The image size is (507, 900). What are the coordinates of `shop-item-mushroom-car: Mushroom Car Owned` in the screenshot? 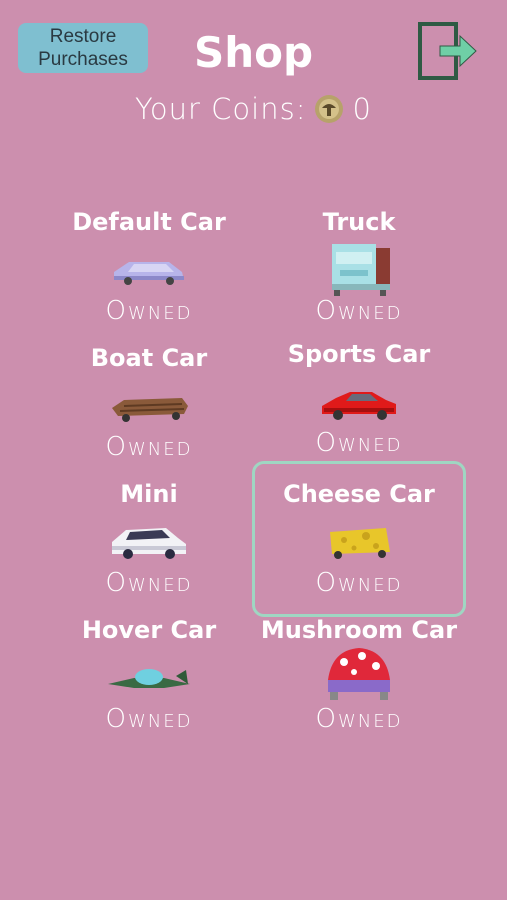 It's located at (359, 684).